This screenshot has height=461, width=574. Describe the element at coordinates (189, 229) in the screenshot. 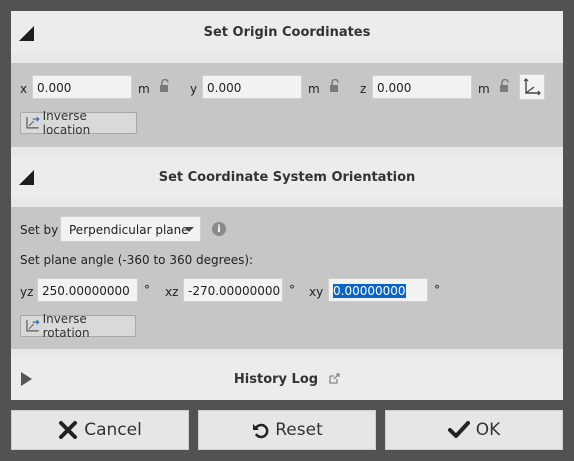

I see `chevron-down-icon` at that location.